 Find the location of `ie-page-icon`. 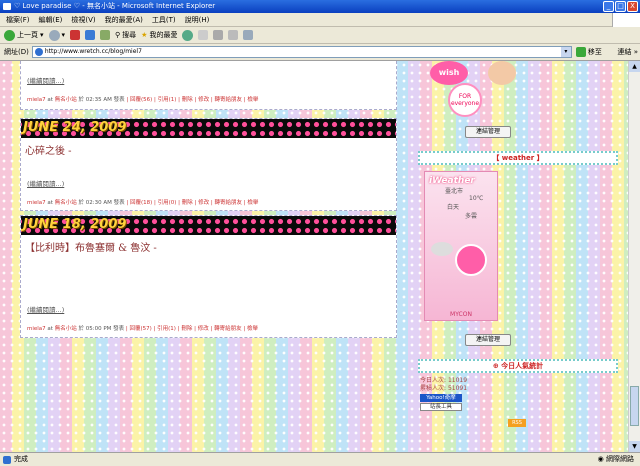

ie-page-icon is located at coordinates (7, 6).